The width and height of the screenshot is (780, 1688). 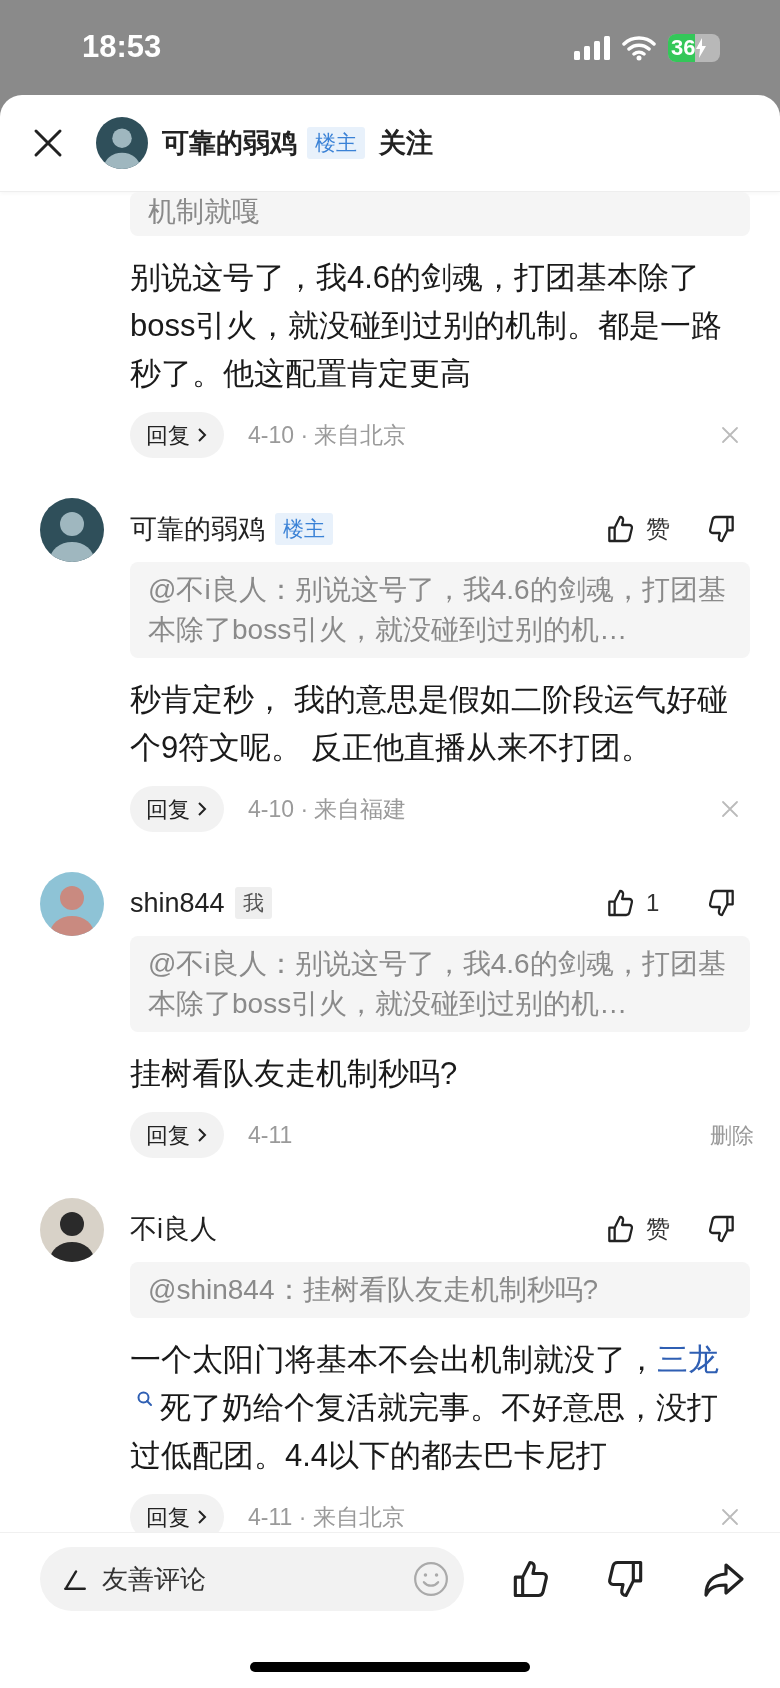 I want to click on quoted-comment: @shin844：挂树看队友走机制秒吗?, so click(x=440, y=1290).